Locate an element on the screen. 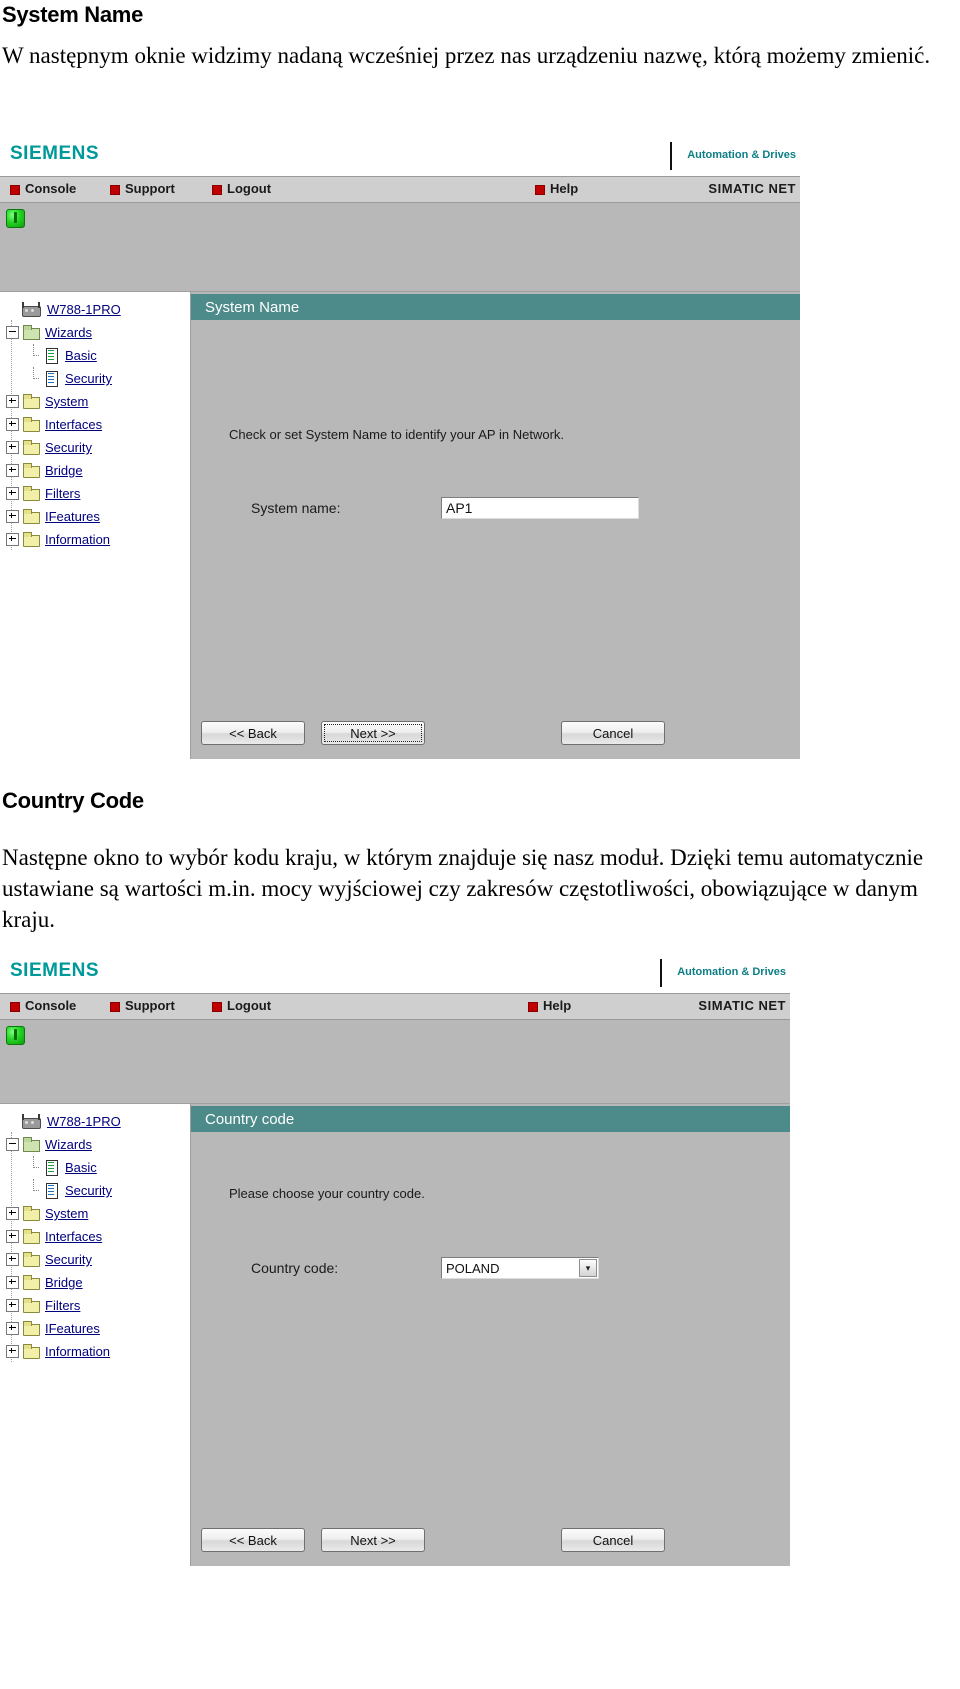  panel-header-country-code: Country code is located at coordinates (490, 1118).